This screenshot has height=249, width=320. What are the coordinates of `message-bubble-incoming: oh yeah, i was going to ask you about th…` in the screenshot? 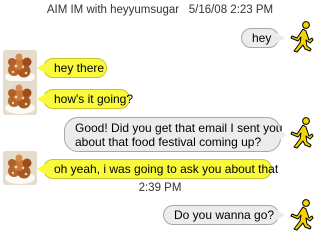 It's located at (158, 169).